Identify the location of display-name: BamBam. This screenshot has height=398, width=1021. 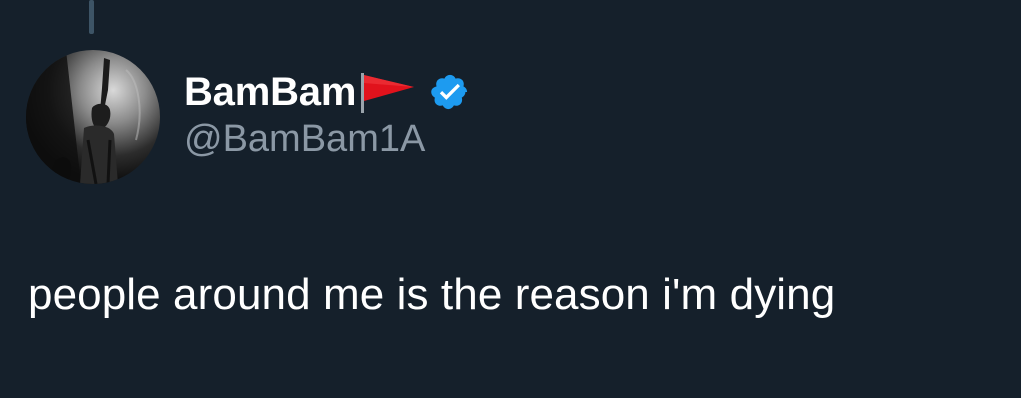
(270, 92).